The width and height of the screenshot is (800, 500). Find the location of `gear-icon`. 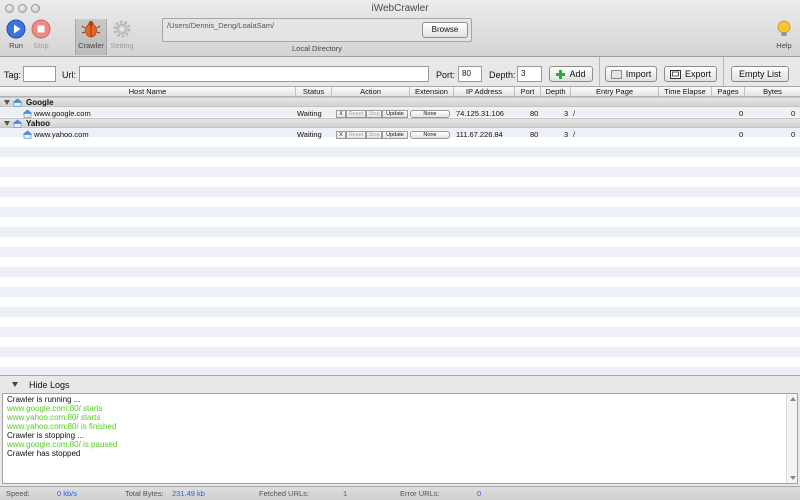

gear-icon is located at coordinates (122, 29).